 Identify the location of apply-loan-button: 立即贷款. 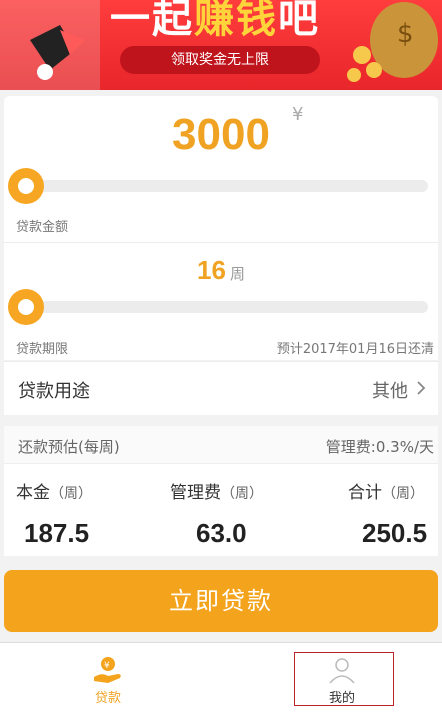
(221, 601).